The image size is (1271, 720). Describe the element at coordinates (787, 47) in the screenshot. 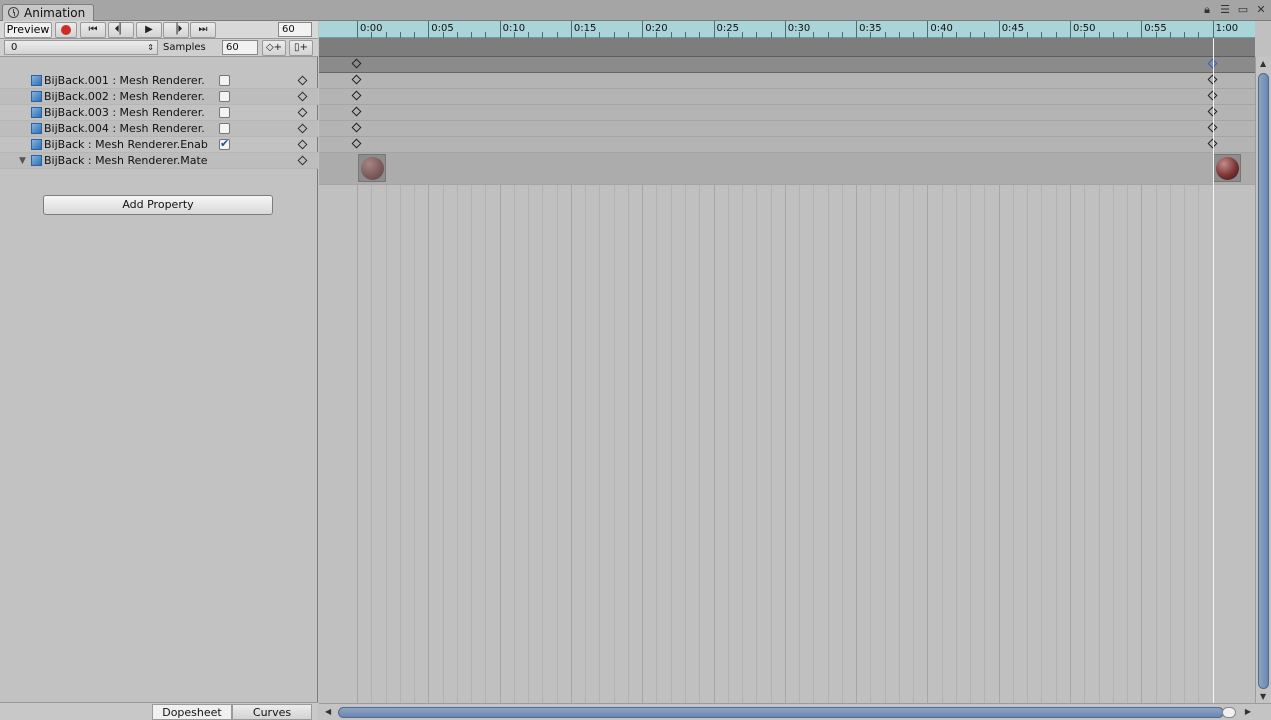

I see `event-bar` at that location.